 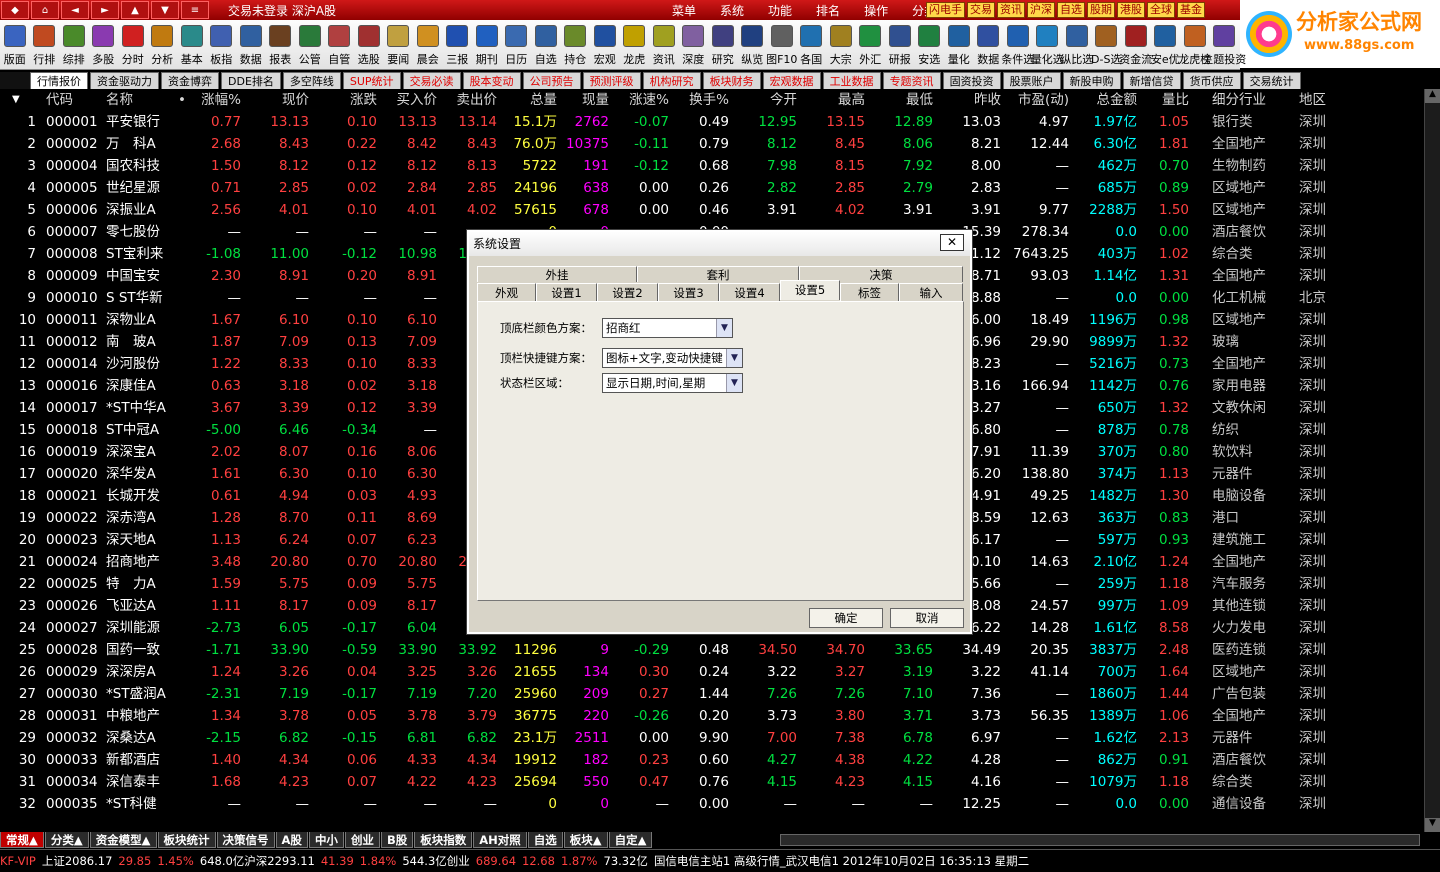 What do you see at coordinates (280, 100) in the screenshot?
I see `column-header: 现价` at bounding box center [280, 100].